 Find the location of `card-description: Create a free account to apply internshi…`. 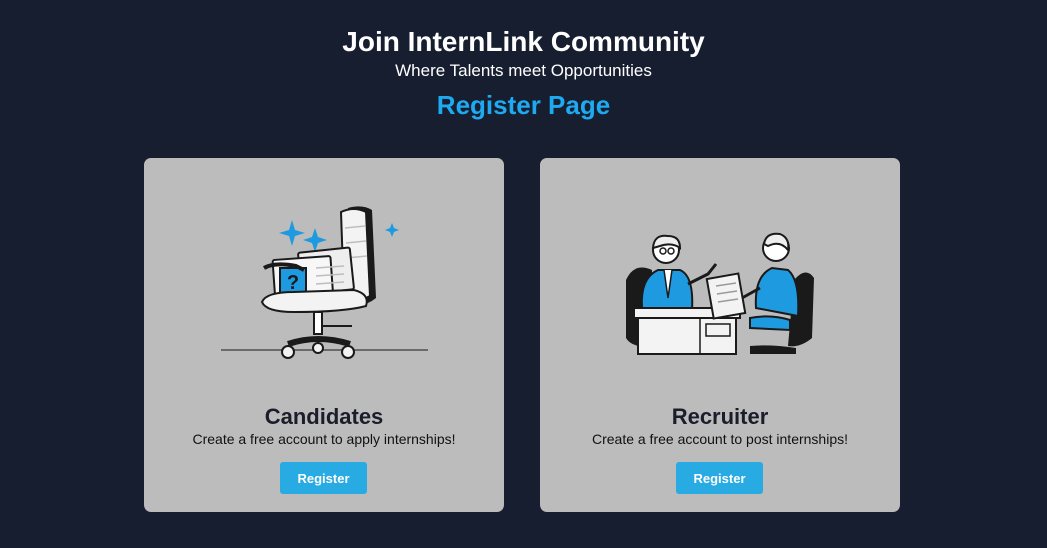

card-description: Create a free account to apply internshi… is located at coordinates (324, 439).